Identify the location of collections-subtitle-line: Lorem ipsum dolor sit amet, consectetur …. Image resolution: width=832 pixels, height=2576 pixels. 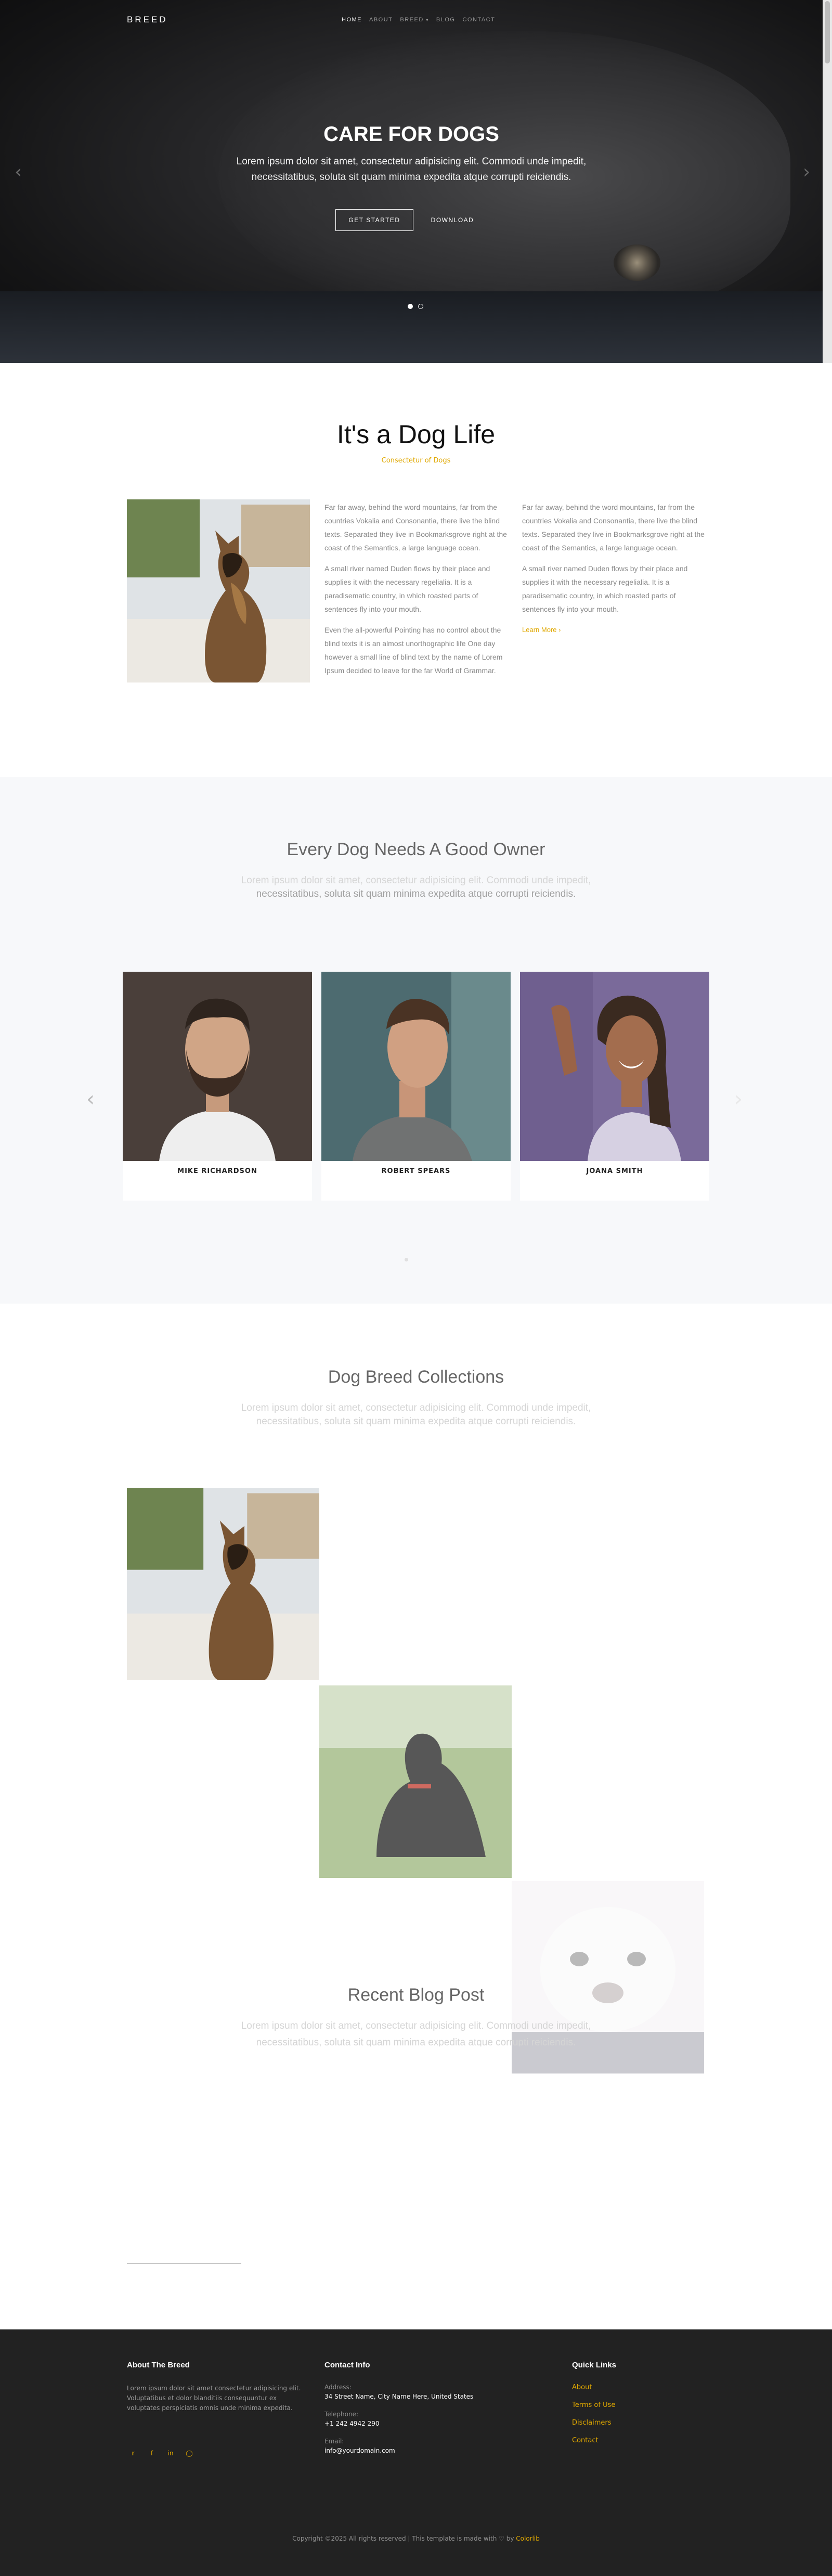
(416, 1407).